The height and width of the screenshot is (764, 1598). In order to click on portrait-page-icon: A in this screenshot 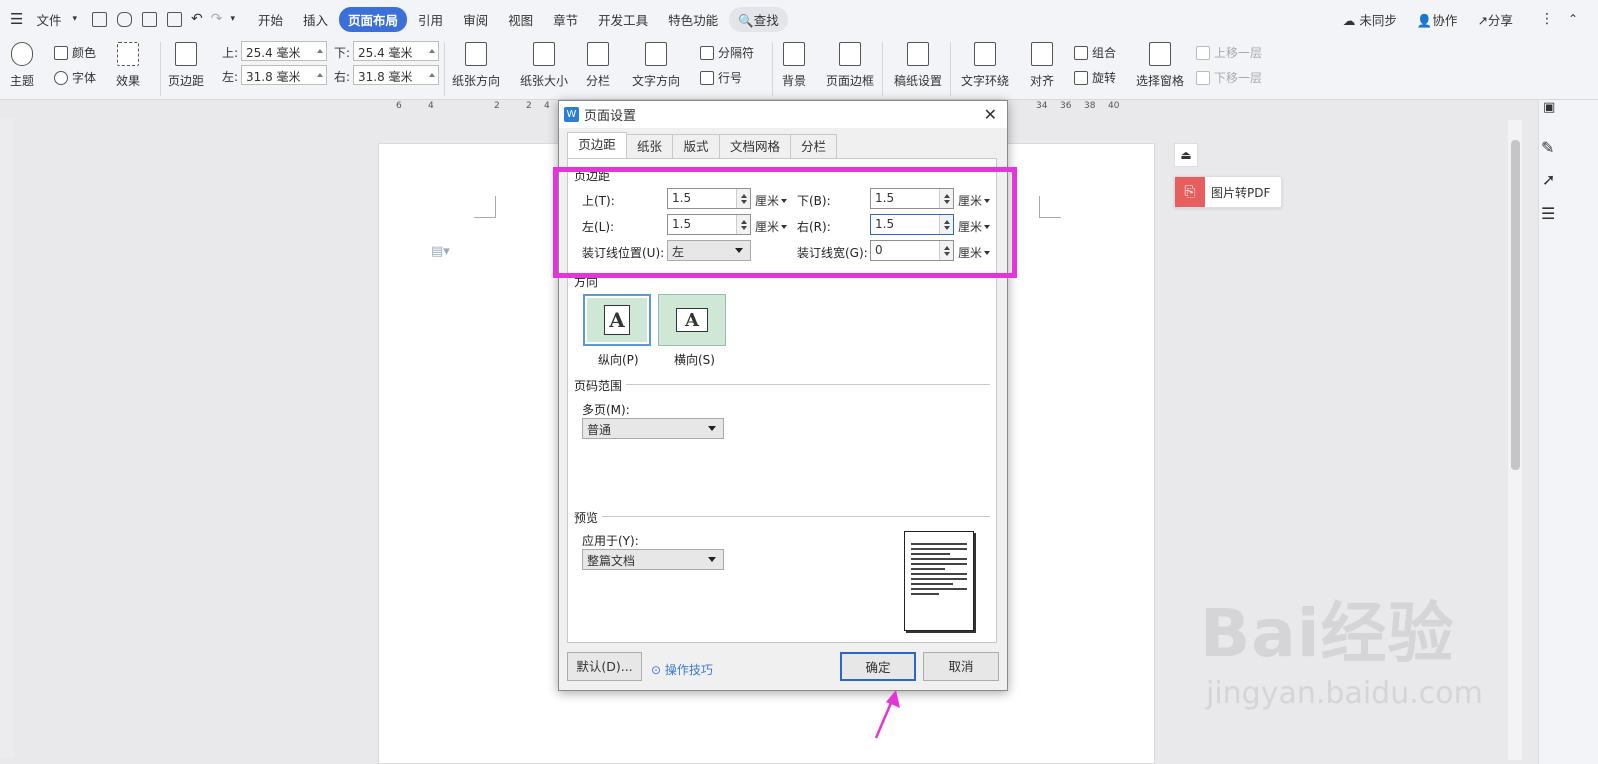, I will do `click(617, 320)`.